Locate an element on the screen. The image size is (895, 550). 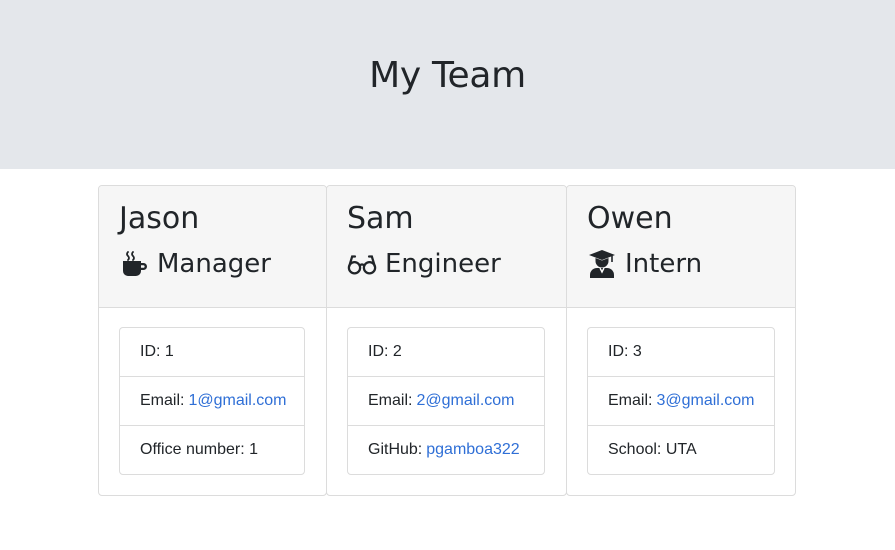
employee-name: Jason is located at coordinates (159, 218).